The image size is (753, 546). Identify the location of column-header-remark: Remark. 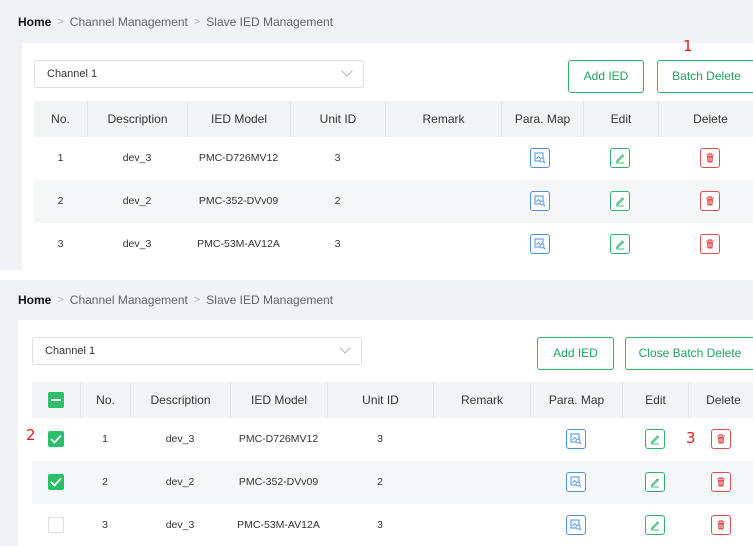
(443, 119).